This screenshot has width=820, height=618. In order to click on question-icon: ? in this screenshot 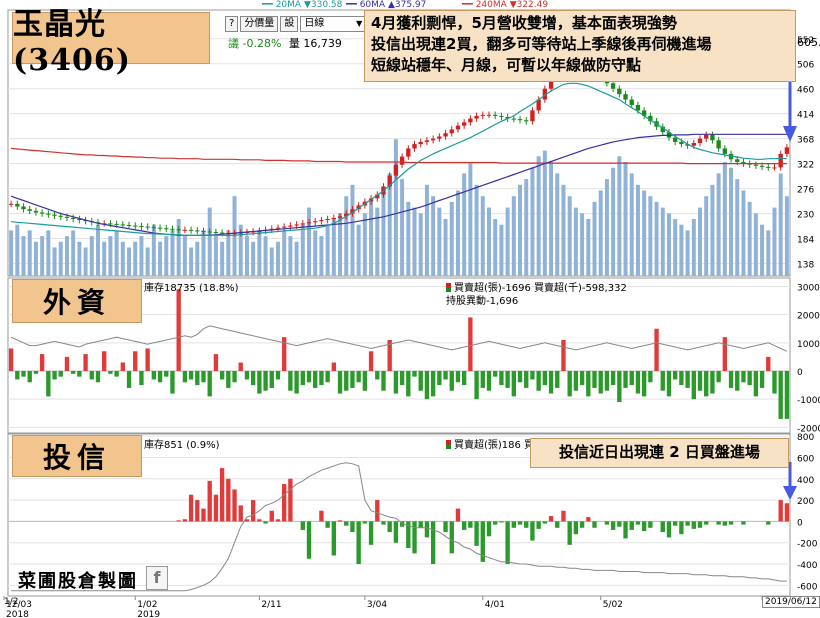, I will do `click(232, 24)`.